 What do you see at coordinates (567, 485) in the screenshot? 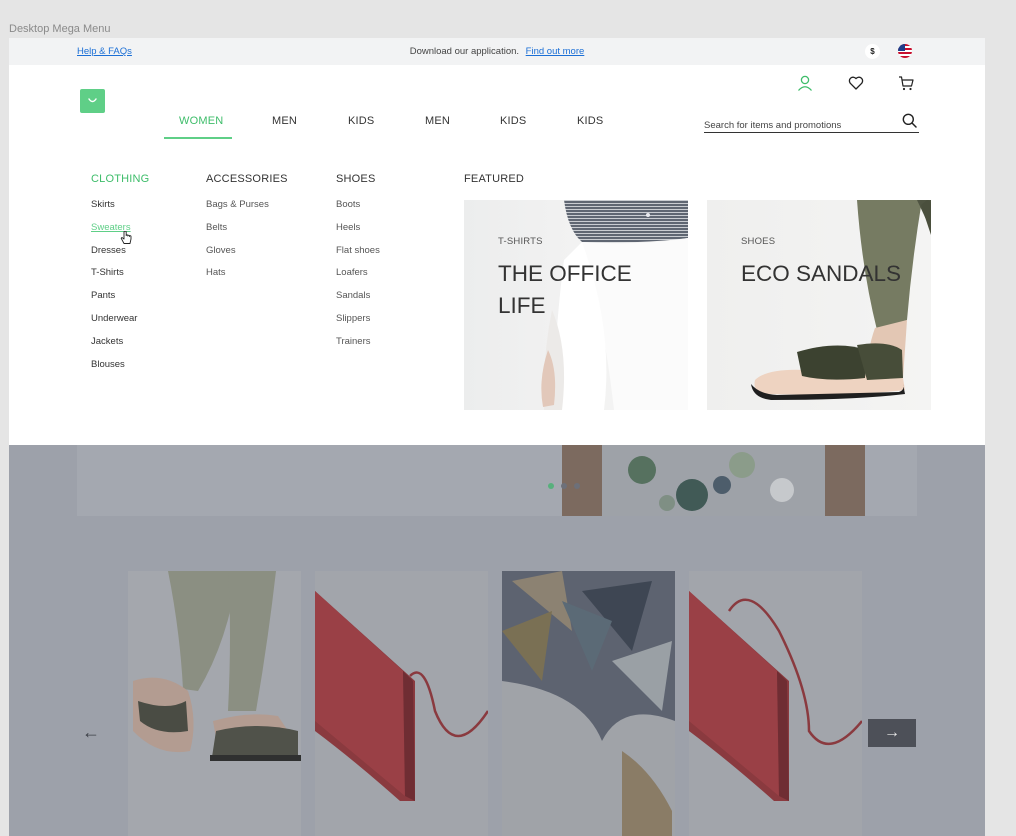
I see `carousel-dots` at bounding box center [567, 485].